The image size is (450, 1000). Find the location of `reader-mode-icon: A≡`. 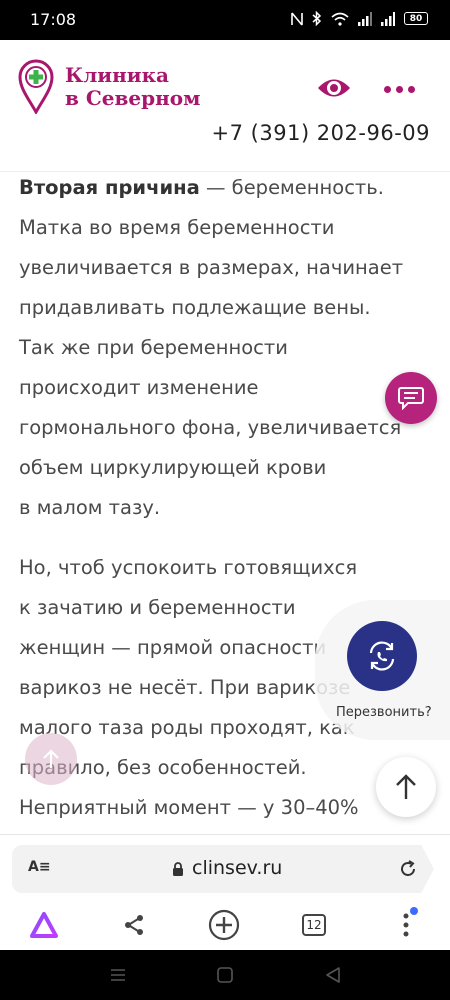

reader-mode-icon: A≡ is located at coordinates (39, 867).